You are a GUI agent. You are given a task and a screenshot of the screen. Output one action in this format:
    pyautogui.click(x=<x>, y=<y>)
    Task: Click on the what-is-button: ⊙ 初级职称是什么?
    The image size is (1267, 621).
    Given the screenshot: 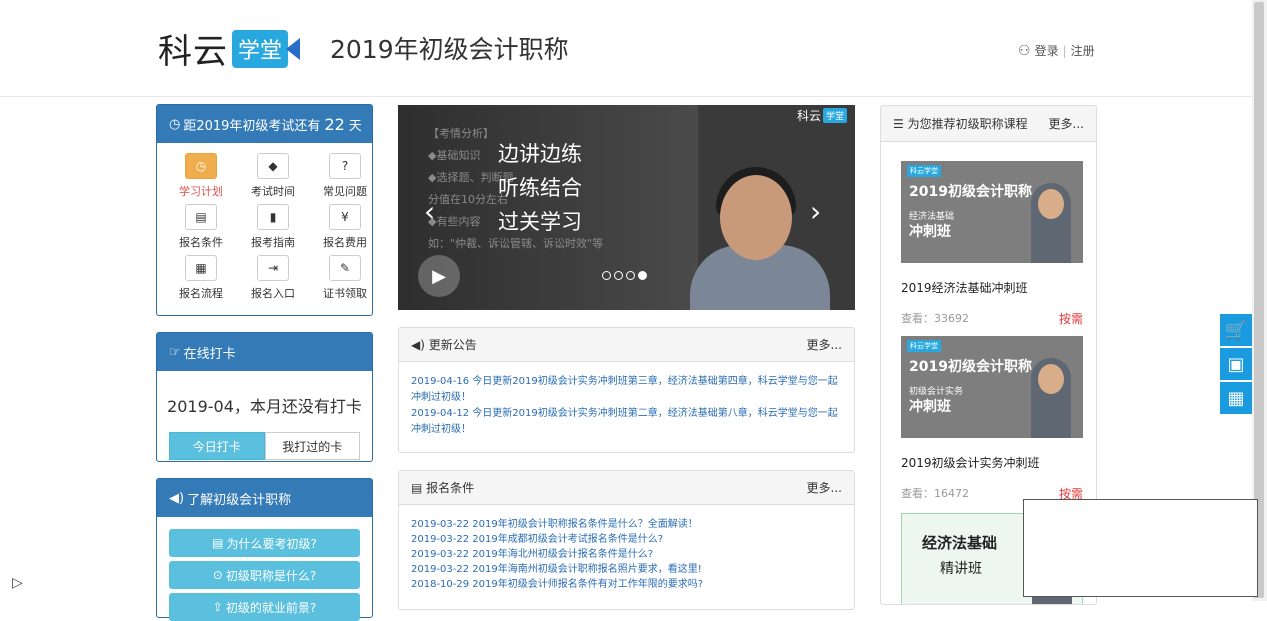 What is the action you would take?
    pyautogui.click(x=264, y=575)
    